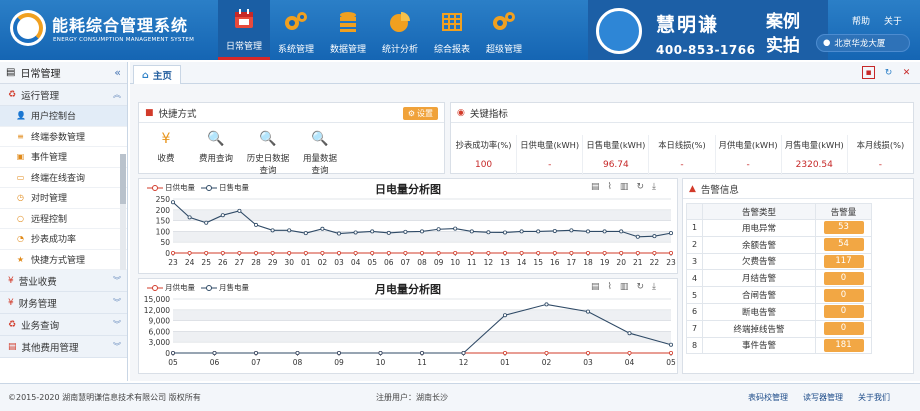  What do you see at coordinates (452, 30) in the screenshot?
I see `nav-reports: 综合报表` at bounding box center [452, 30].